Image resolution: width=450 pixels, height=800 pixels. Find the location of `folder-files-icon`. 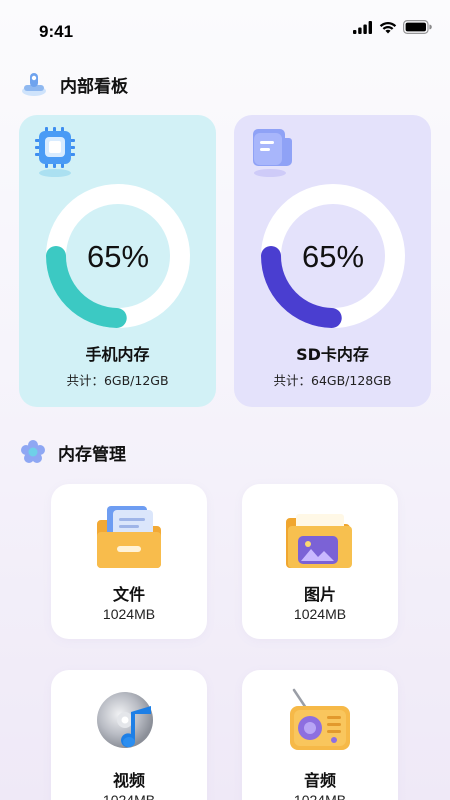

folder-files-icon is located at coordinates (129, 537).